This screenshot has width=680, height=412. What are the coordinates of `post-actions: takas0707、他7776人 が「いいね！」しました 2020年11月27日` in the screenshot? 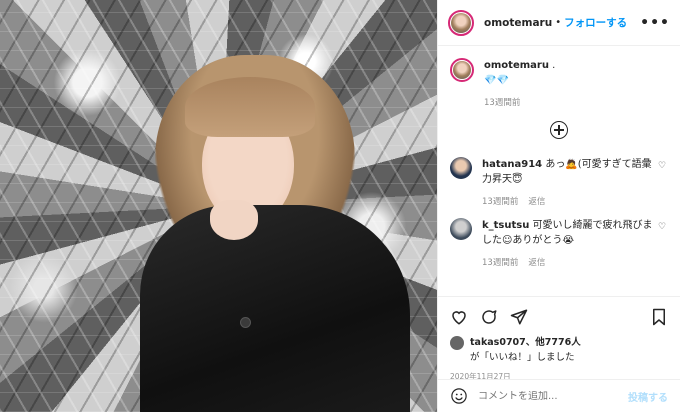 It's located at (559, 339).